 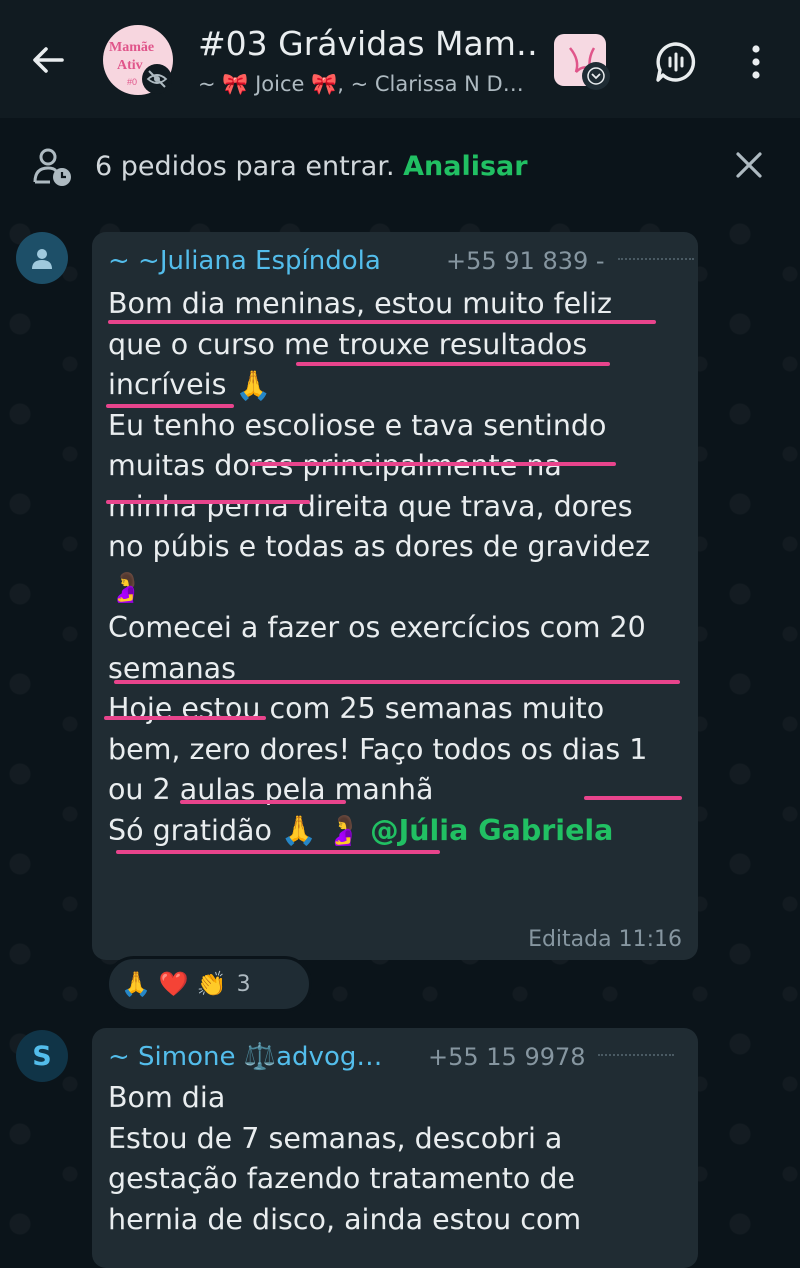 I want to click on sender-name: ~ ~Juliana Espíndola, so click(x=244, y=261).